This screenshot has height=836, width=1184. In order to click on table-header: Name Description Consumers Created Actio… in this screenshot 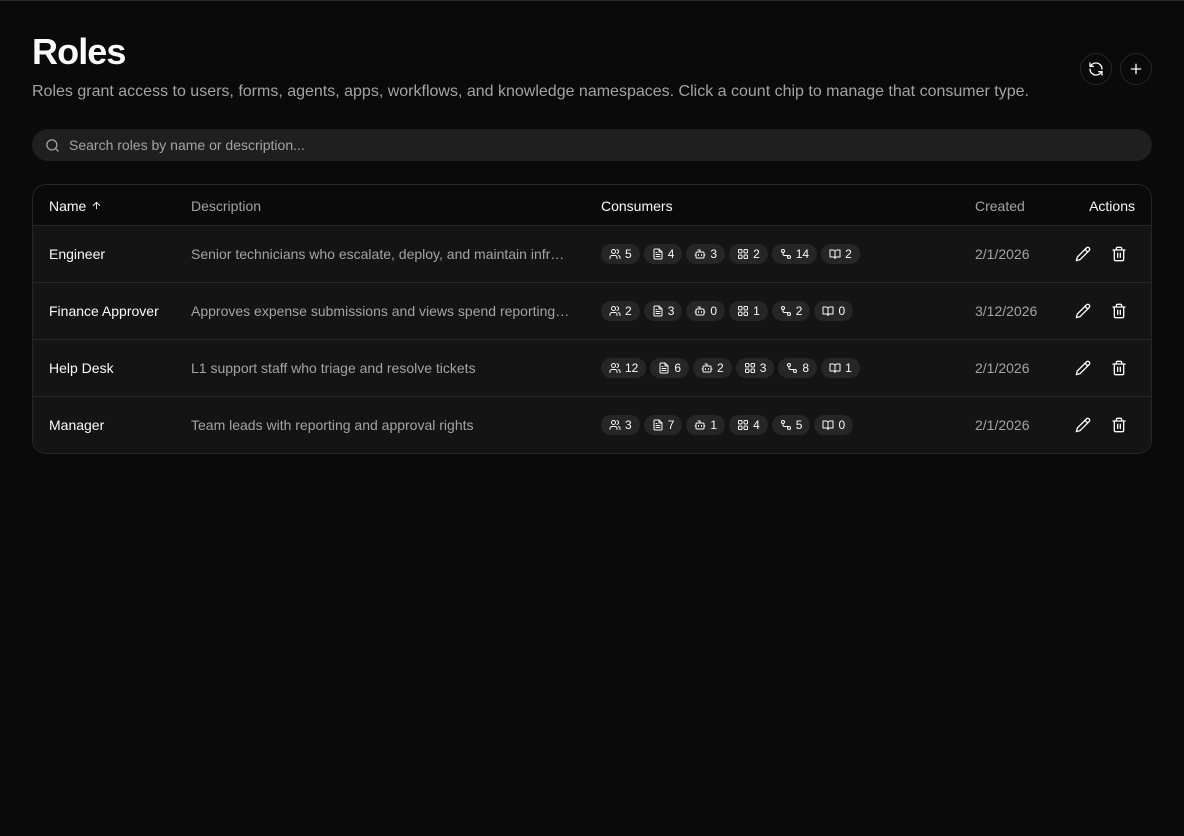, I will do `click(592, 205)`.